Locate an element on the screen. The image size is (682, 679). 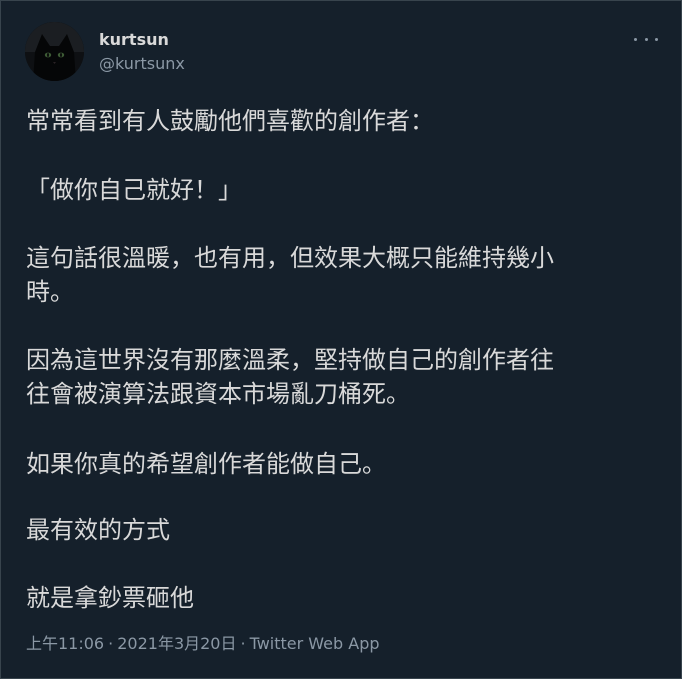
avatar is located at coordinates (54, 51).